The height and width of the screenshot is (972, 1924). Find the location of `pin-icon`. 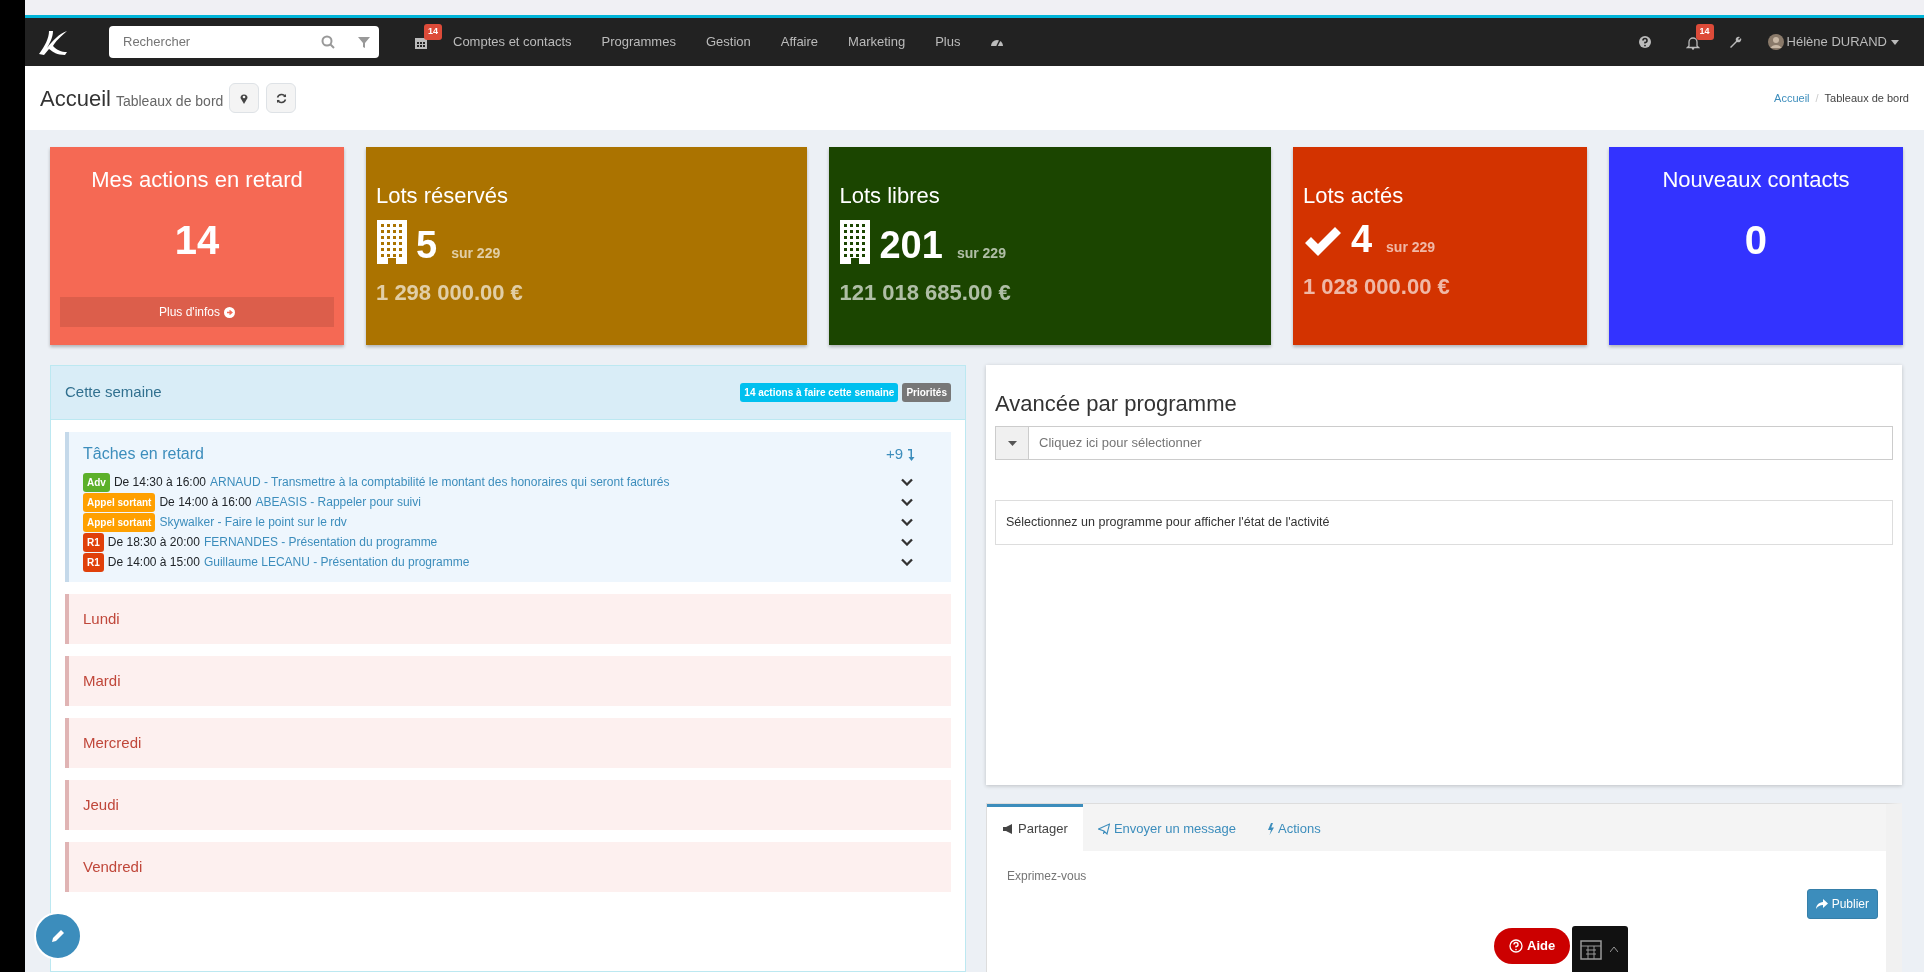

pin-icon is located at coordinates (244, 98).